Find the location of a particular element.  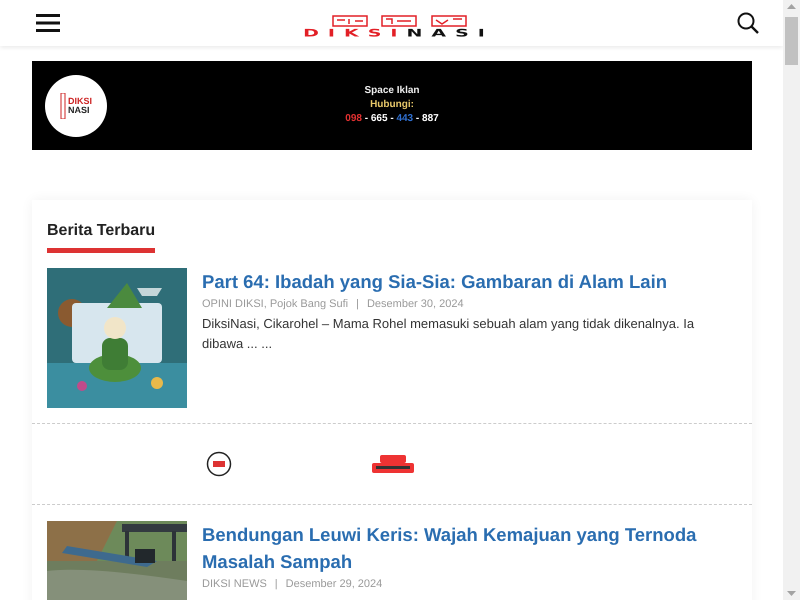

article-categories: DIKSI NEWS is located at coordinates (234, 584).